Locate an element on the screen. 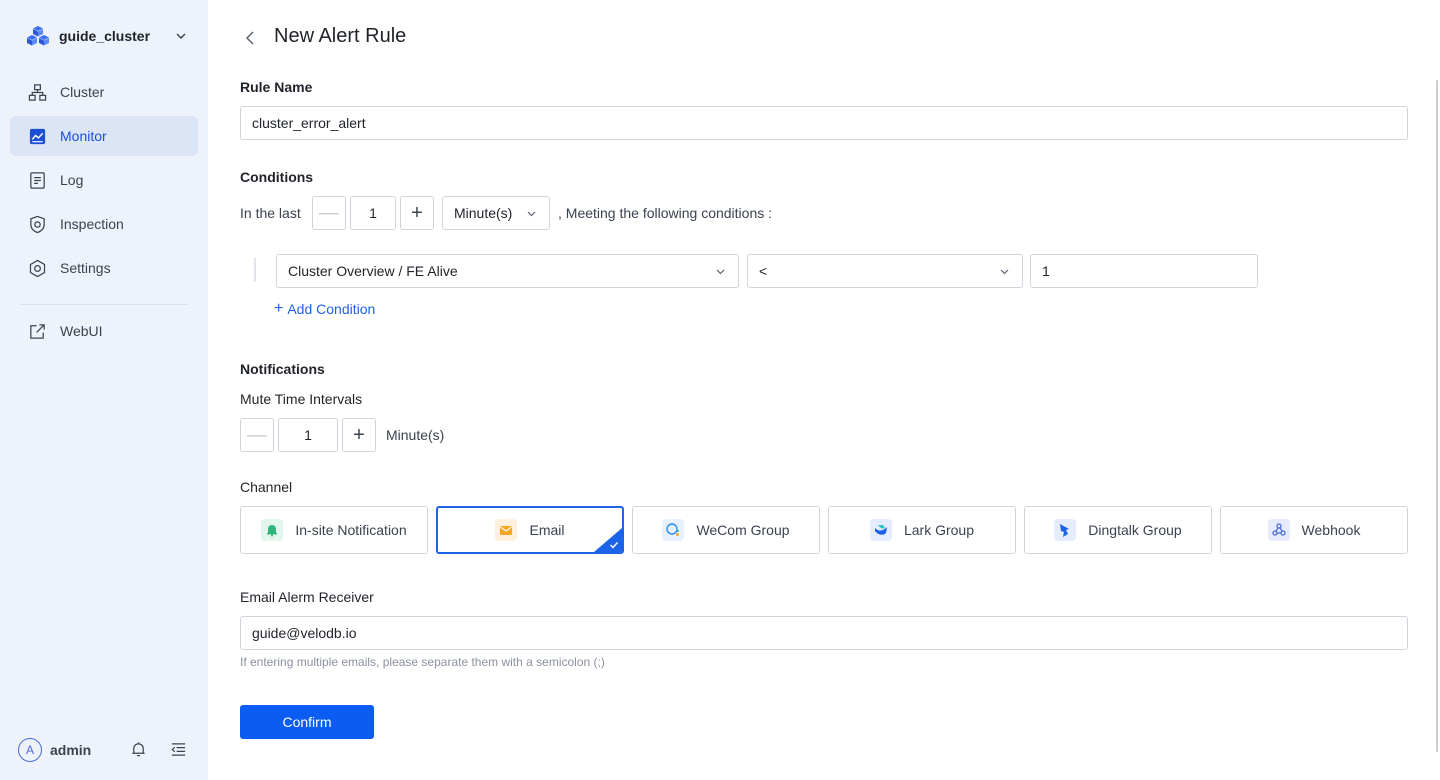 The height and width of the screenshot is (780, 1440). sidebar-divider is located at coordinates (104, 304).